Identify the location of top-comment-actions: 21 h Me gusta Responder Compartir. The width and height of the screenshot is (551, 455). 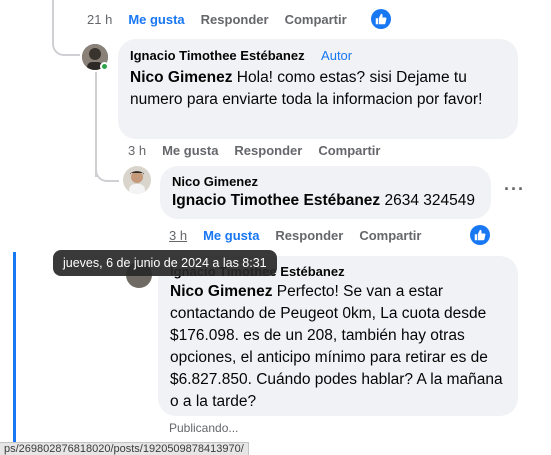
(225, 19).